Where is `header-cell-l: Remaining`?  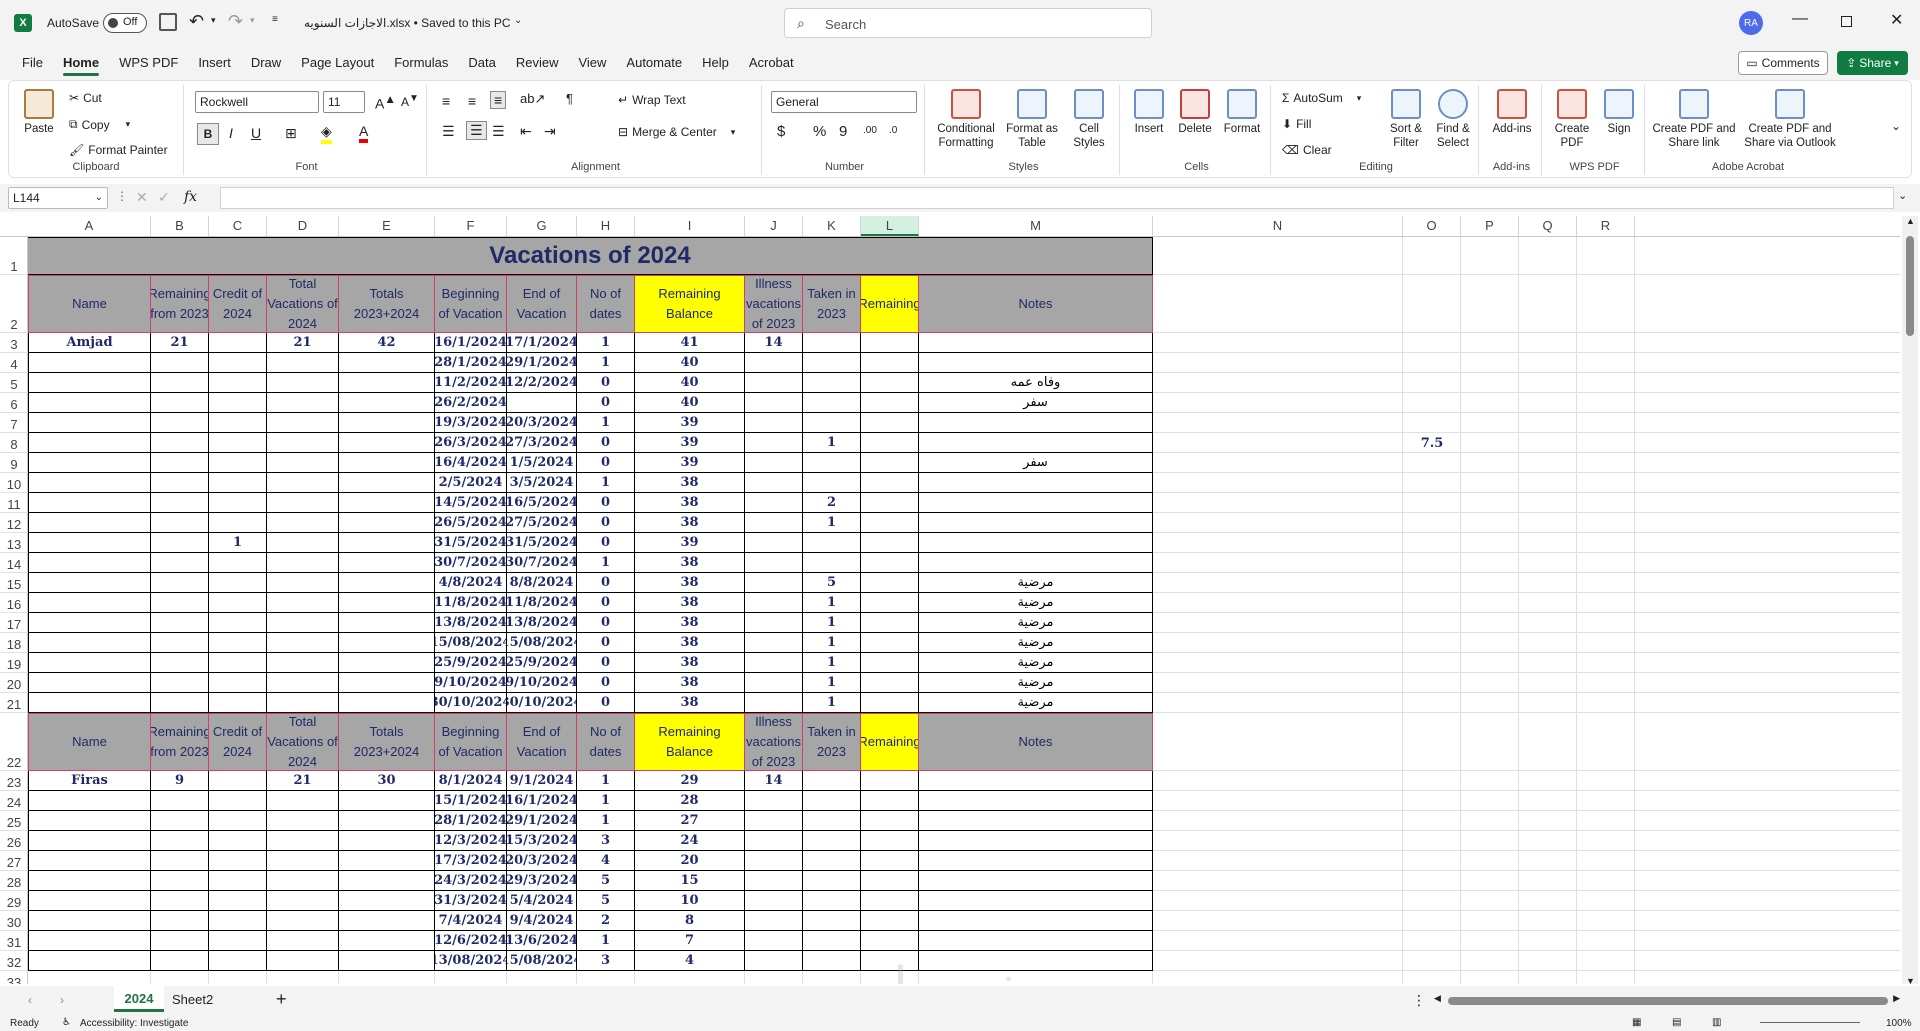 header-cell-l: Remaining is located at coordinates (890, 742).